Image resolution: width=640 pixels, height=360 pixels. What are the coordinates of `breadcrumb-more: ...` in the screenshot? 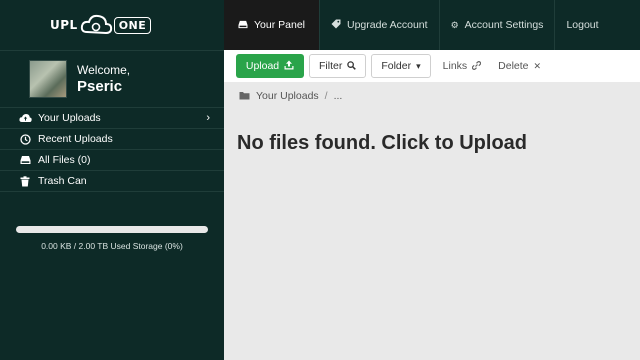 It's located at (338, 96).